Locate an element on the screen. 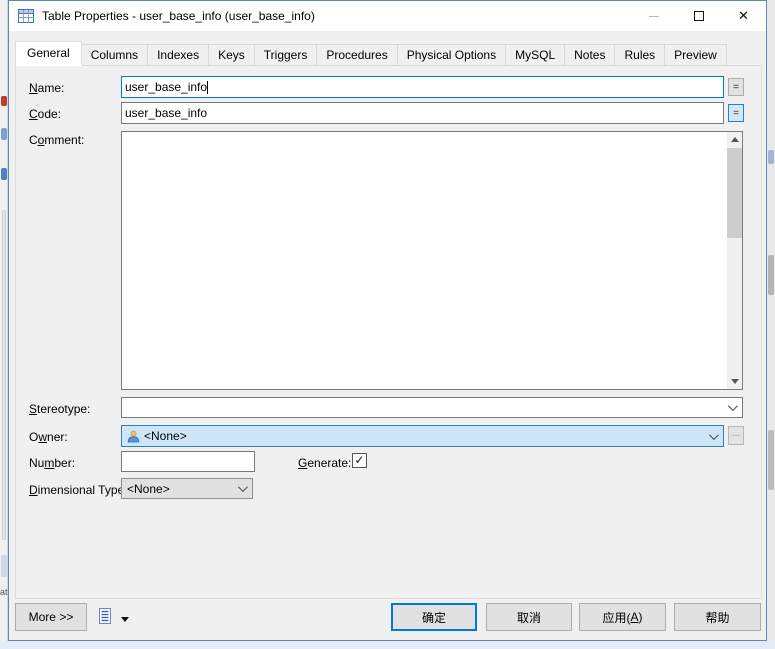  scrollbar-thumb is located at coordinates (734, 193).